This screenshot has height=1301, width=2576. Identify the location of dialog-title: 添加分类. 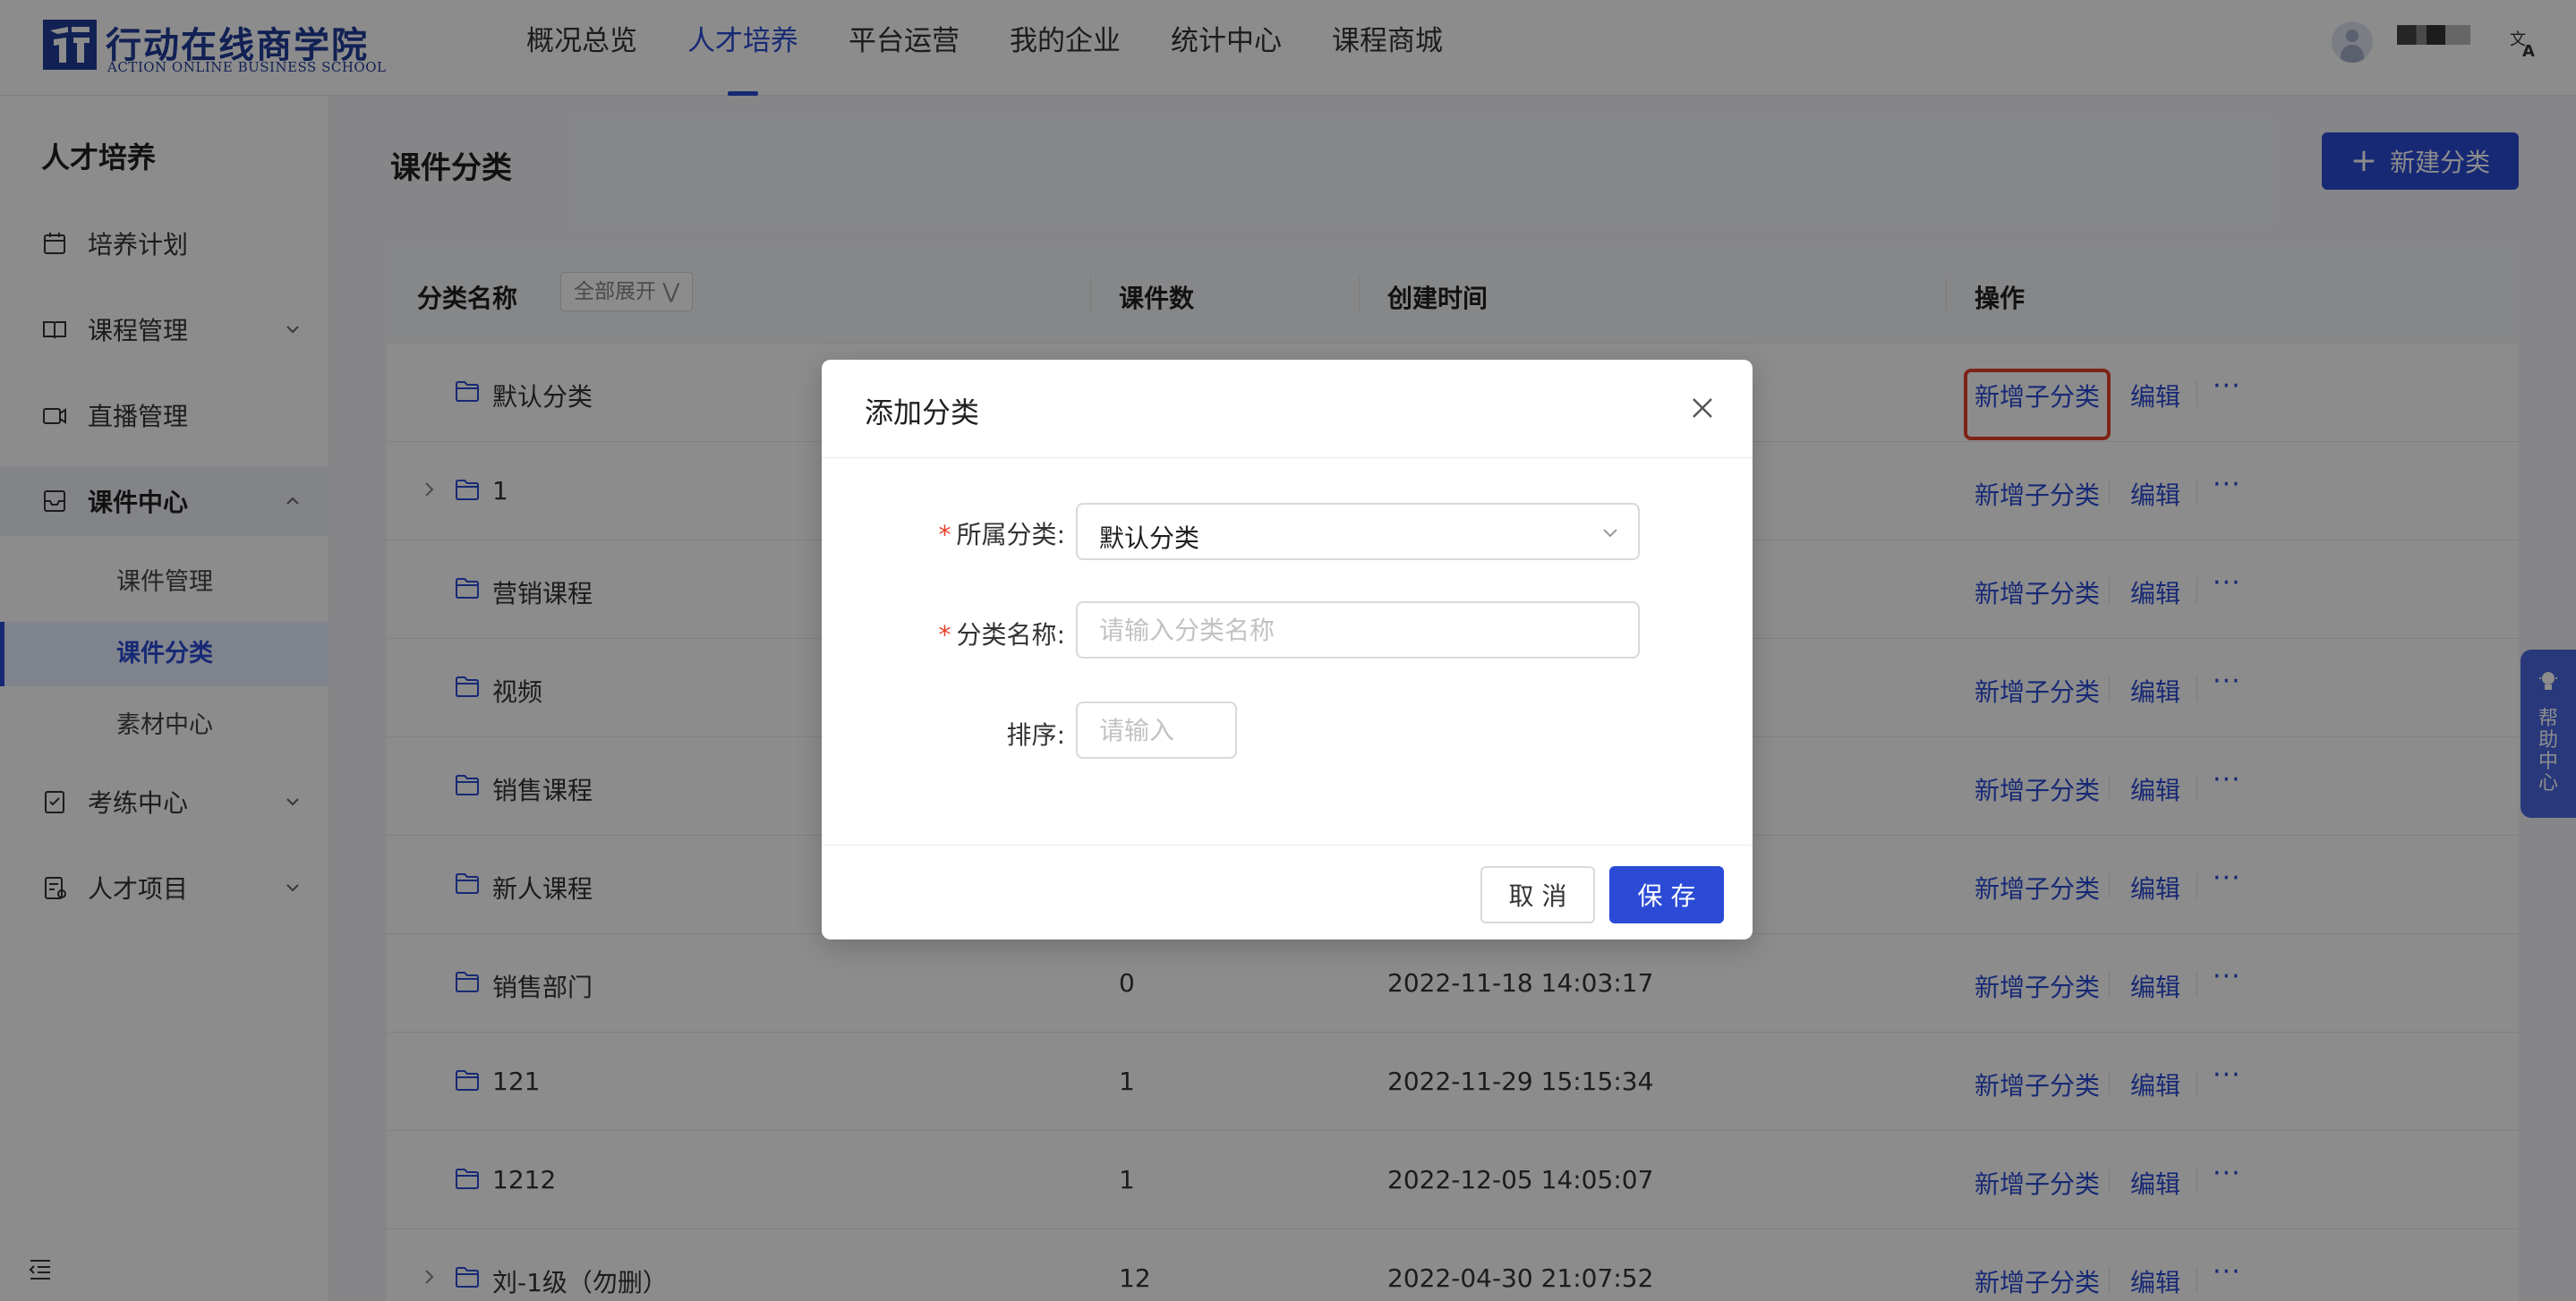
(922, 412).